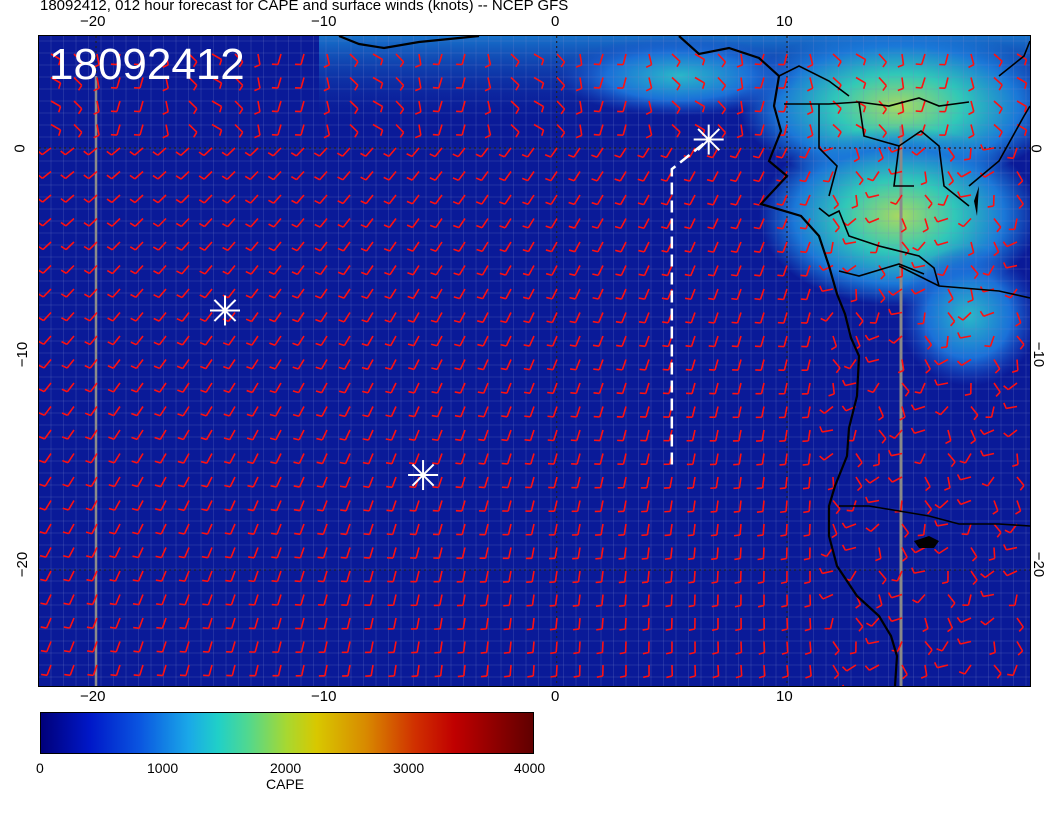 Image resolution: width=1056 pixels, height=816 pixels. What do you see at coordinates (40, 768) in the screenshot?
I see `colorbar-label: 0` at bounding box center [40, 768].